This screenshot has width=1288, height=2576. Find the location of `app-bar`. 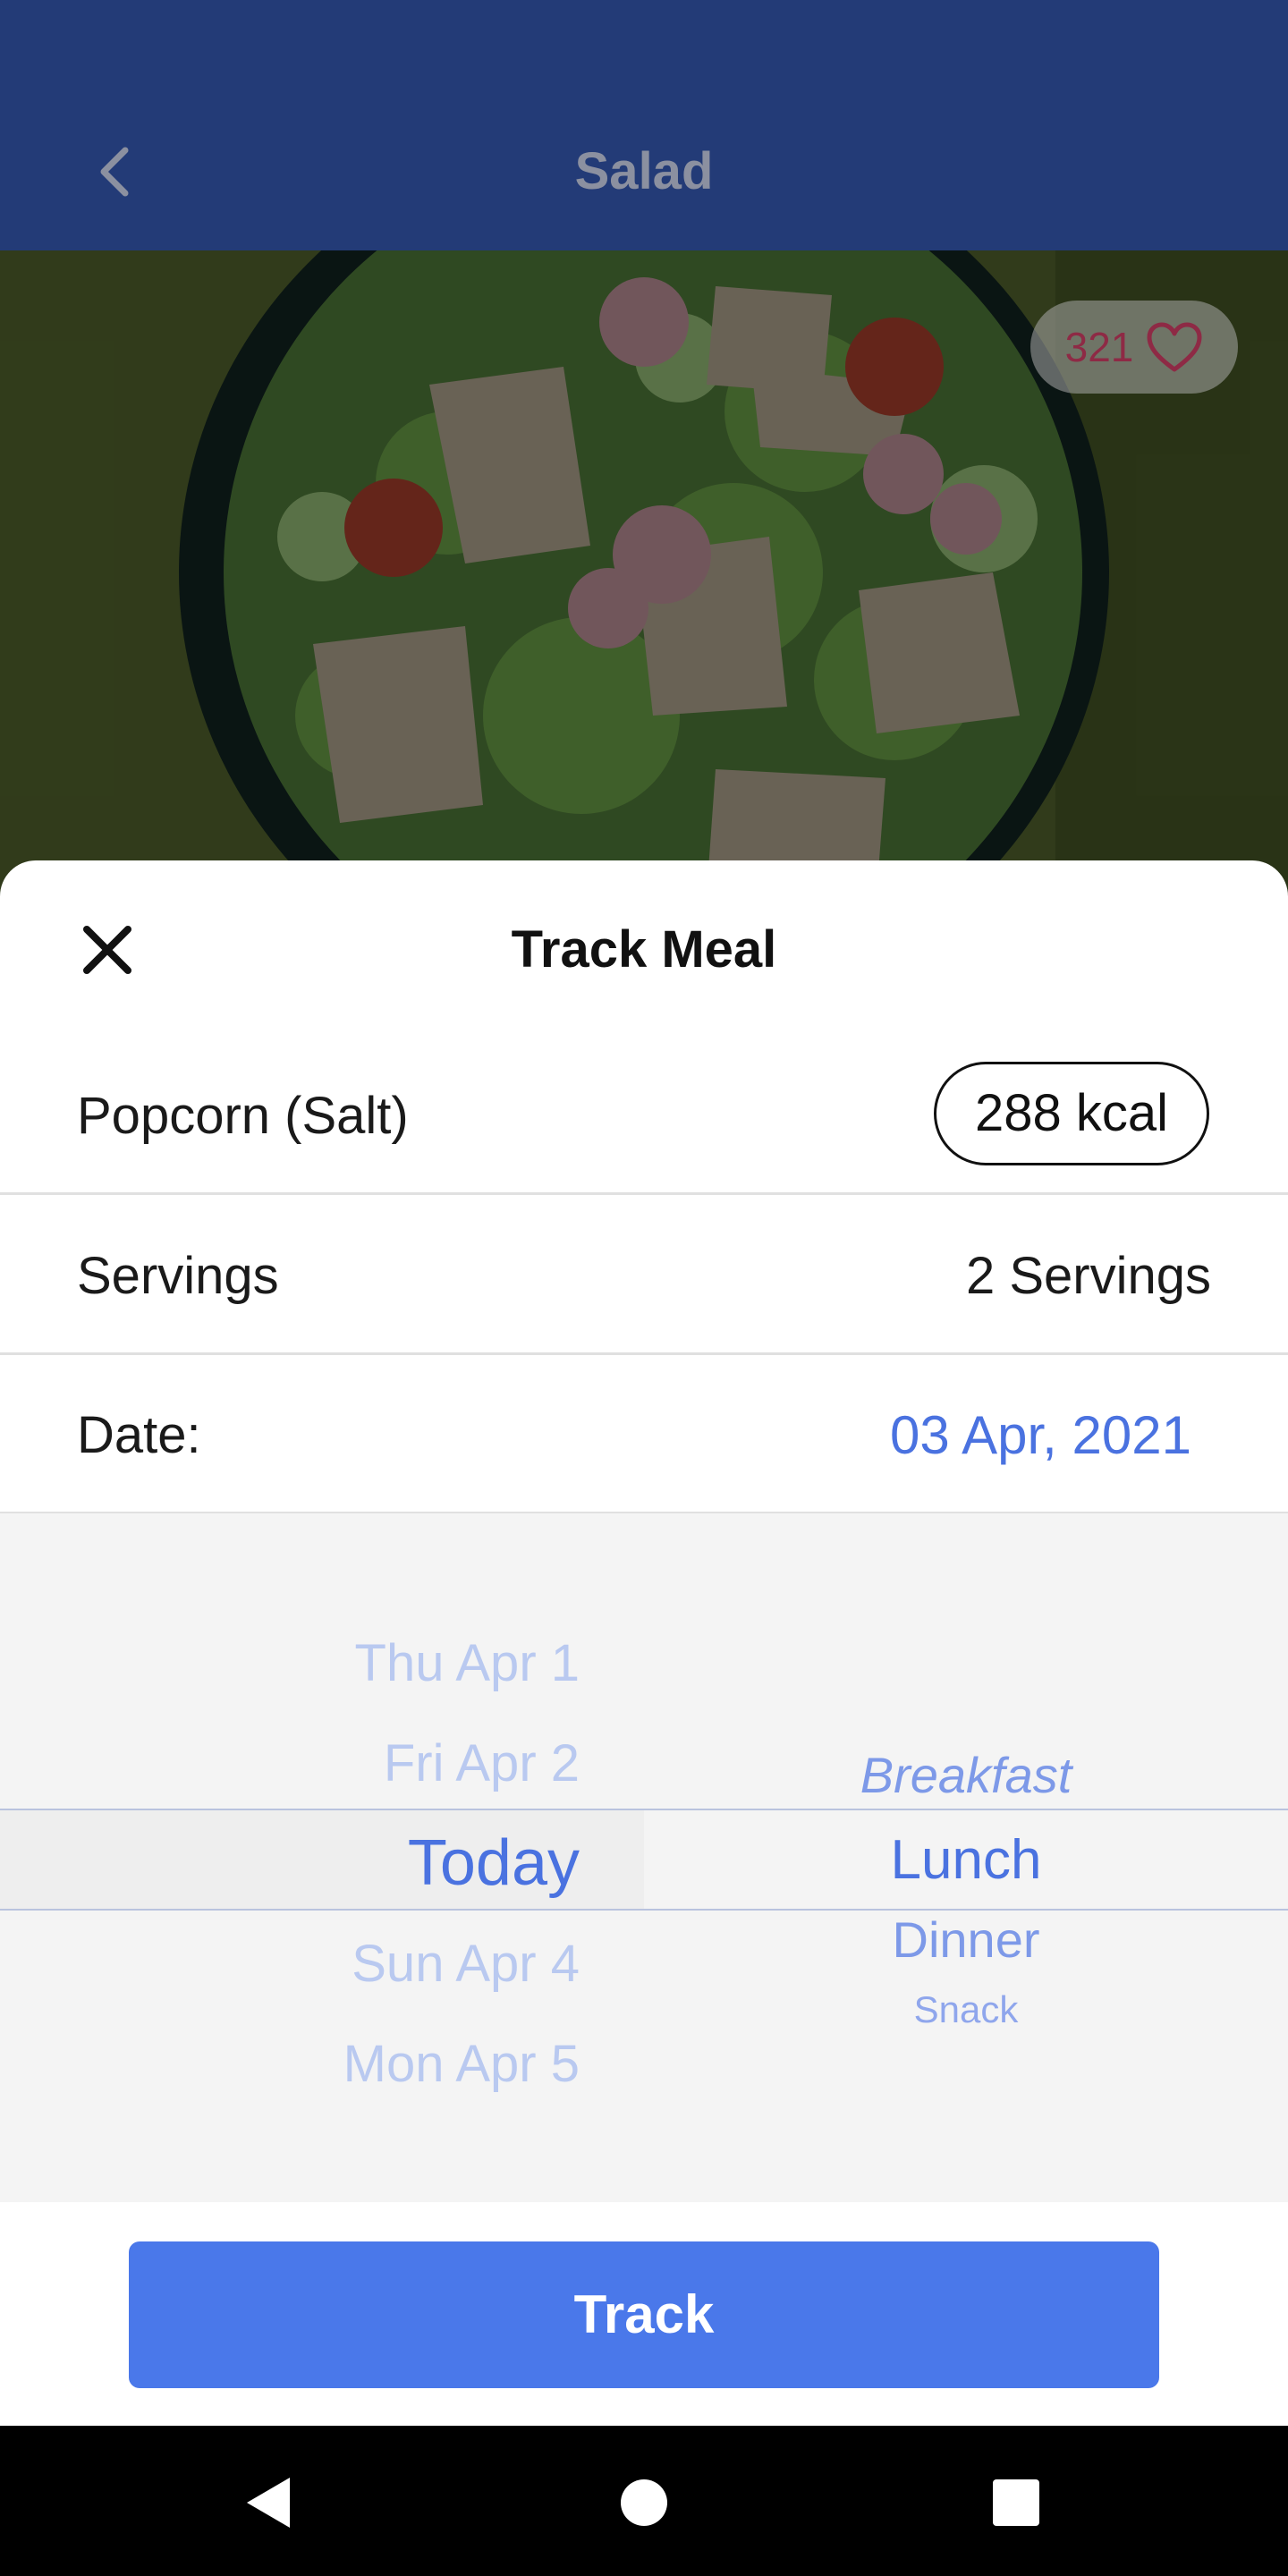

app-bar is located at coordinates (644, 125).